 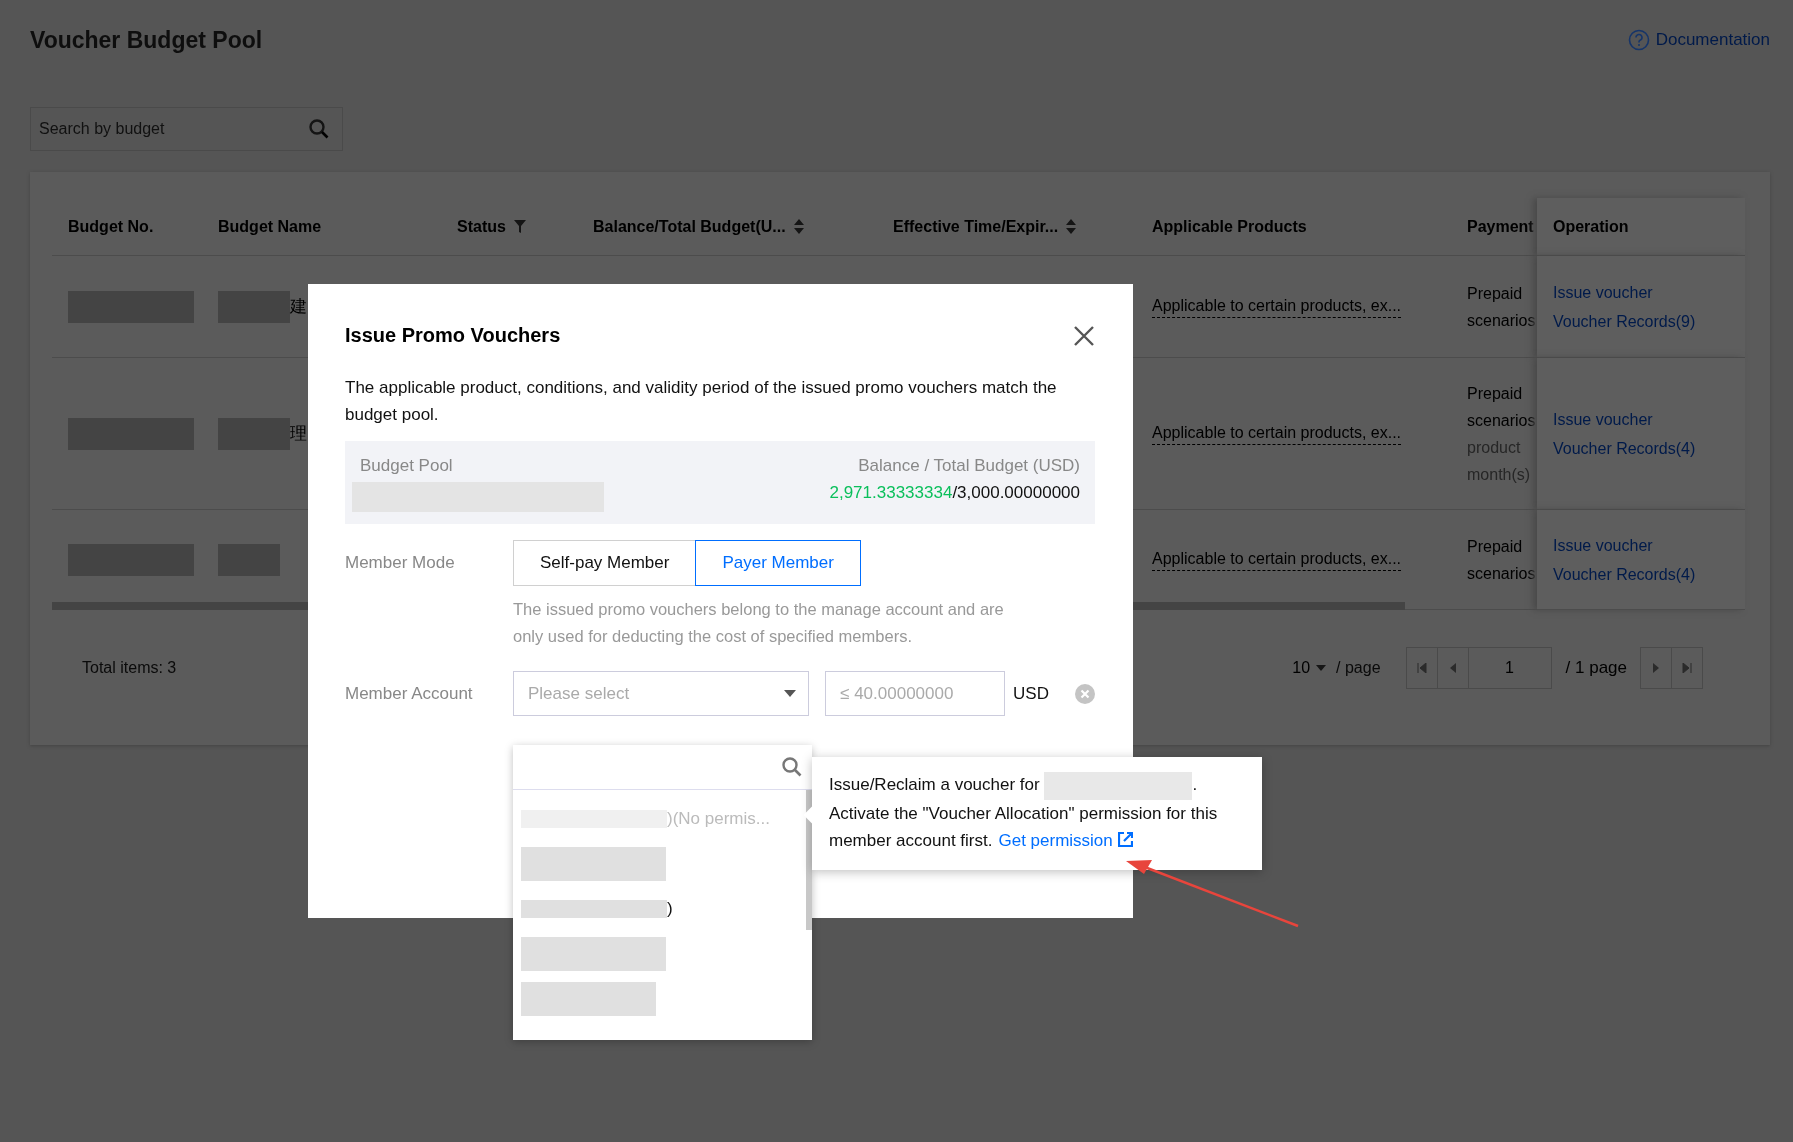 What do you see at coordinates (701, 401) in the screenshot?
I see `dialog-description: The applicable product, conditions, and validity period of the issued promo vouchers match the budget pool.` at bounding box center [701, 401].